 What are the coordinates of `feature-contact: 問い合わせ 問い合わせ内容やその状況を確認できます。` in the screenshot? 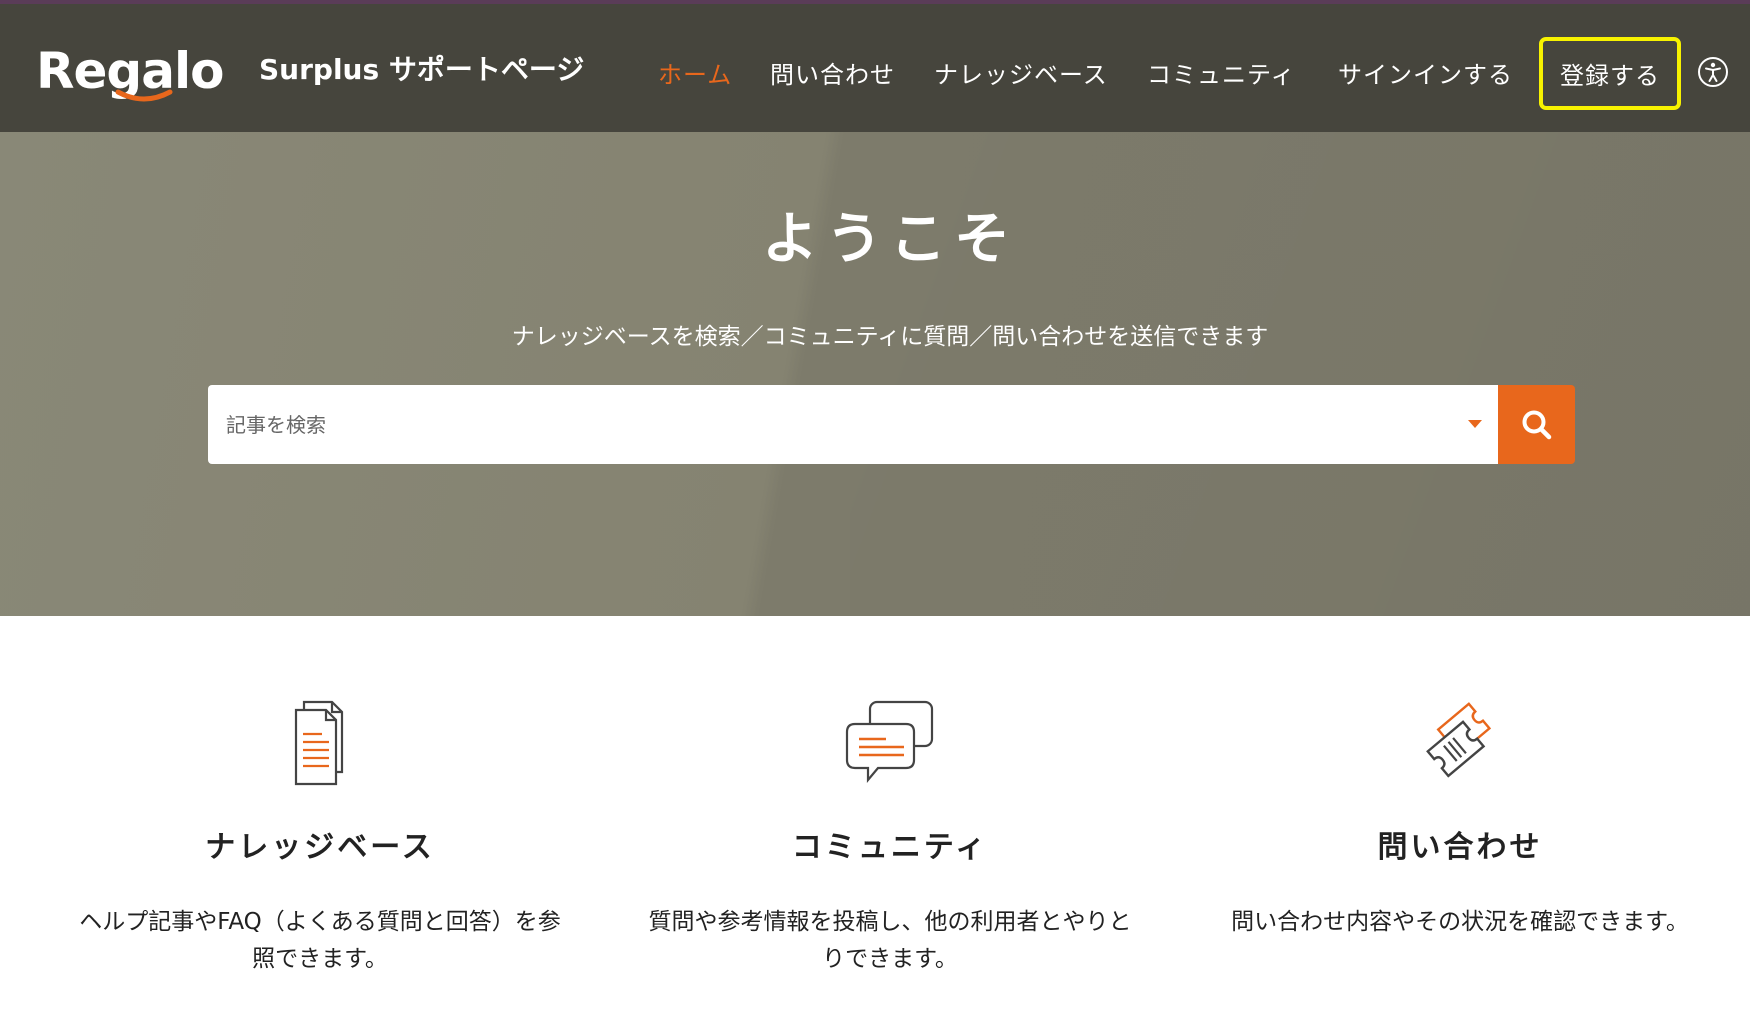 It's located at (1460, 815).